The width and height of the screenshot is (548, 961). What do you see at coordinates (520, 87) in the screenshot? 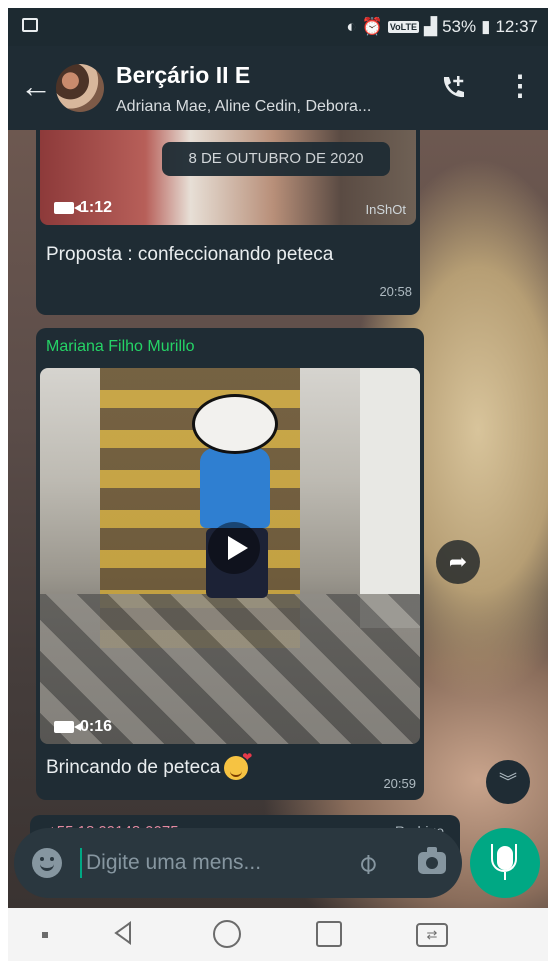
I see `more-menu-icon: ⋮` at bounding box center [520, 87].